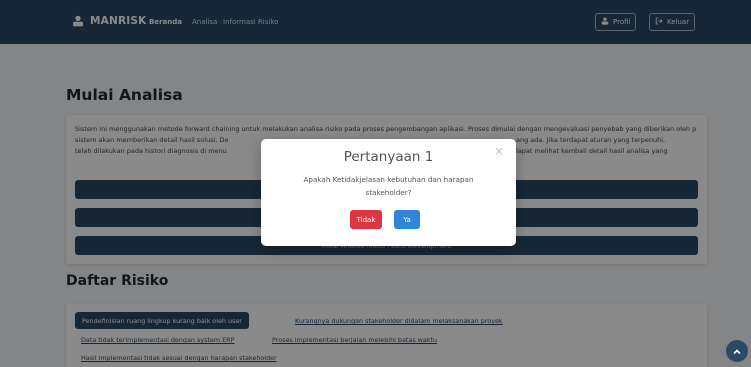 The image size is (751, 367). What do you see at coordinates (407, 219) in the screenshot?
I see `yes-button: Ya` at bounding box center [407, 219].